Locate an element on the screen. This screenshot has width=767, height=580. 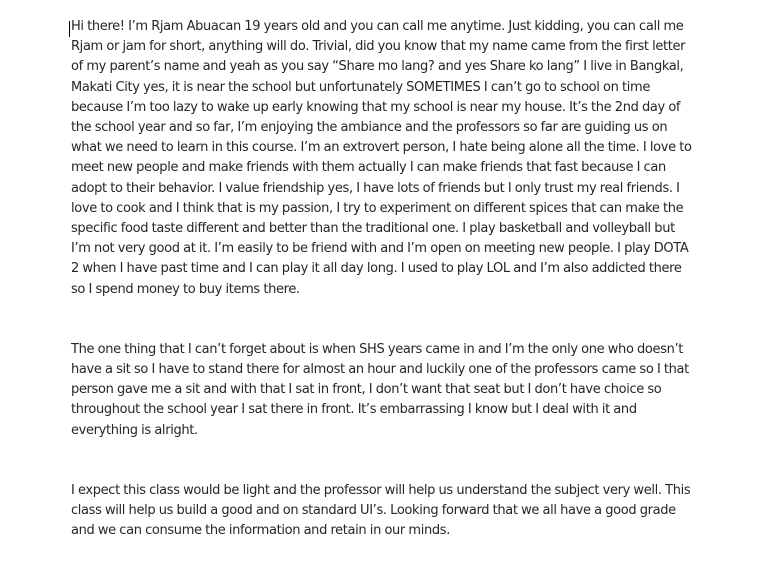
text-cursor is located at coordinates (69, 29).